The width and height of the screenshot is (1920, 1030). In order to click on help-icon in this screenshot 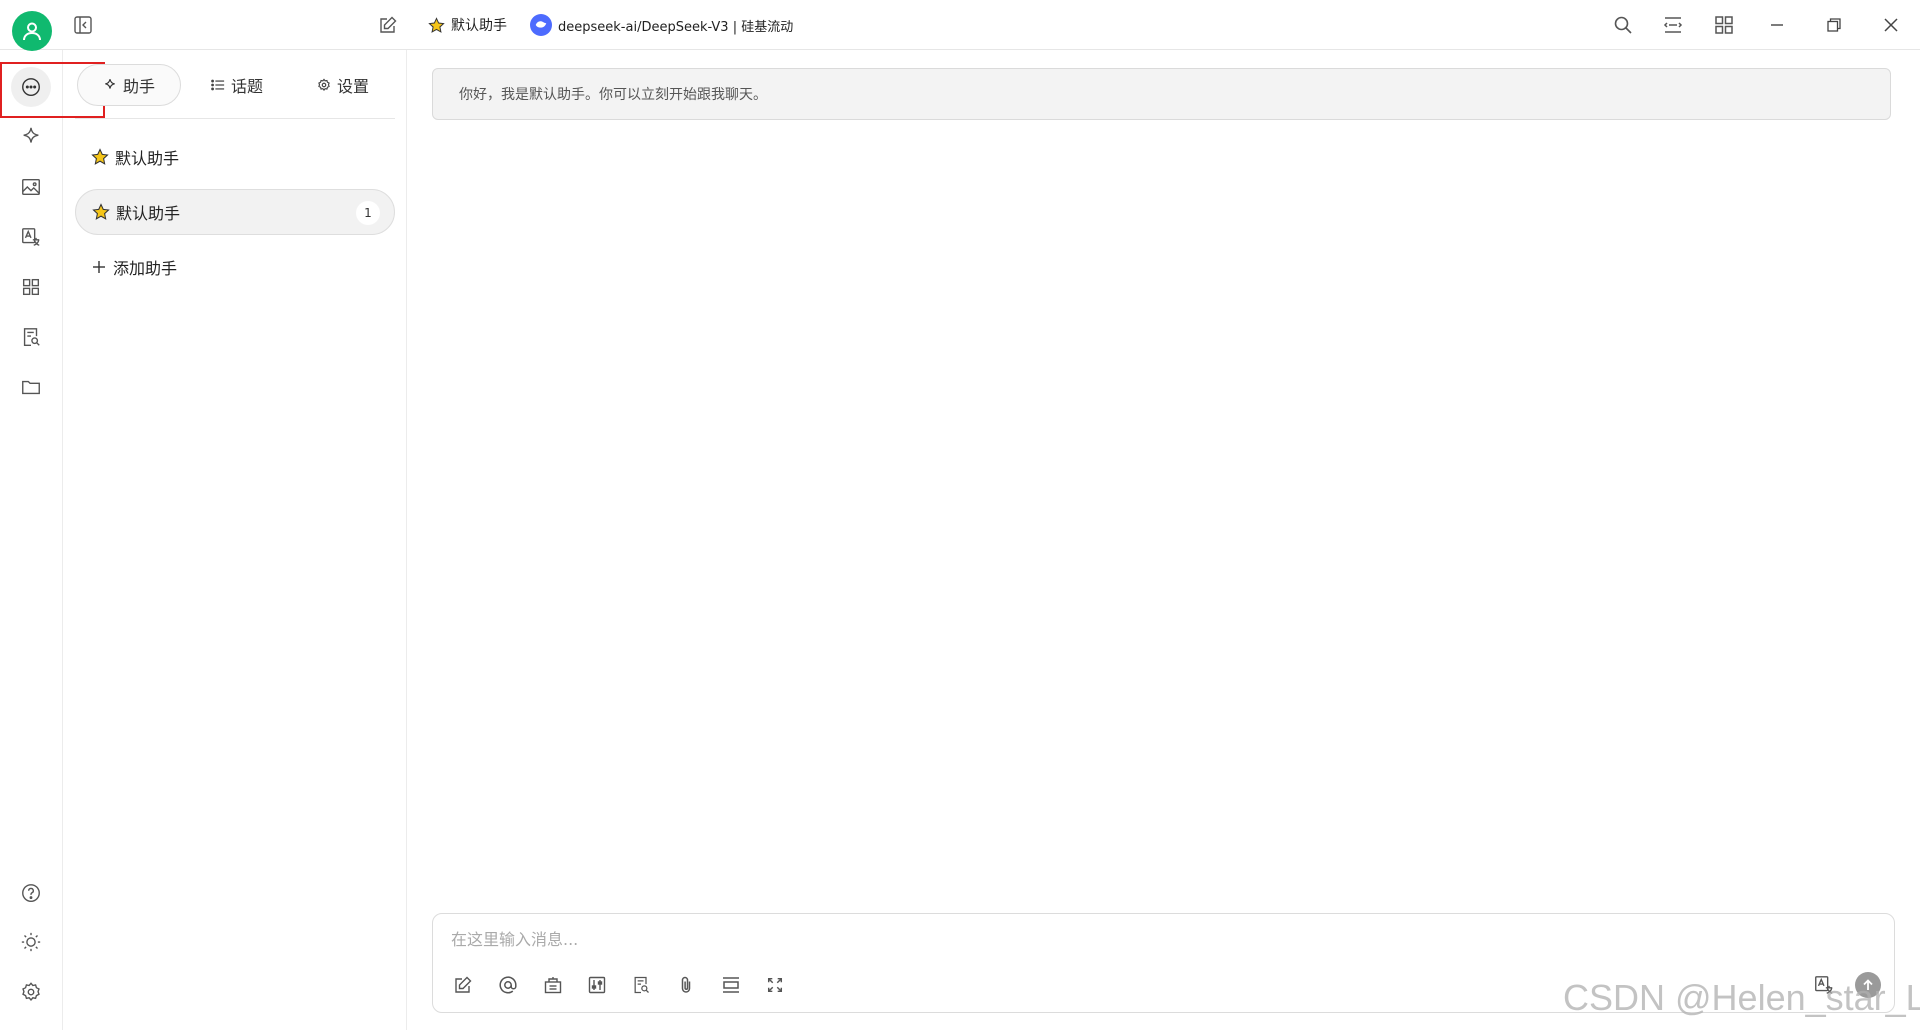, I will do `click(31, 893)`.